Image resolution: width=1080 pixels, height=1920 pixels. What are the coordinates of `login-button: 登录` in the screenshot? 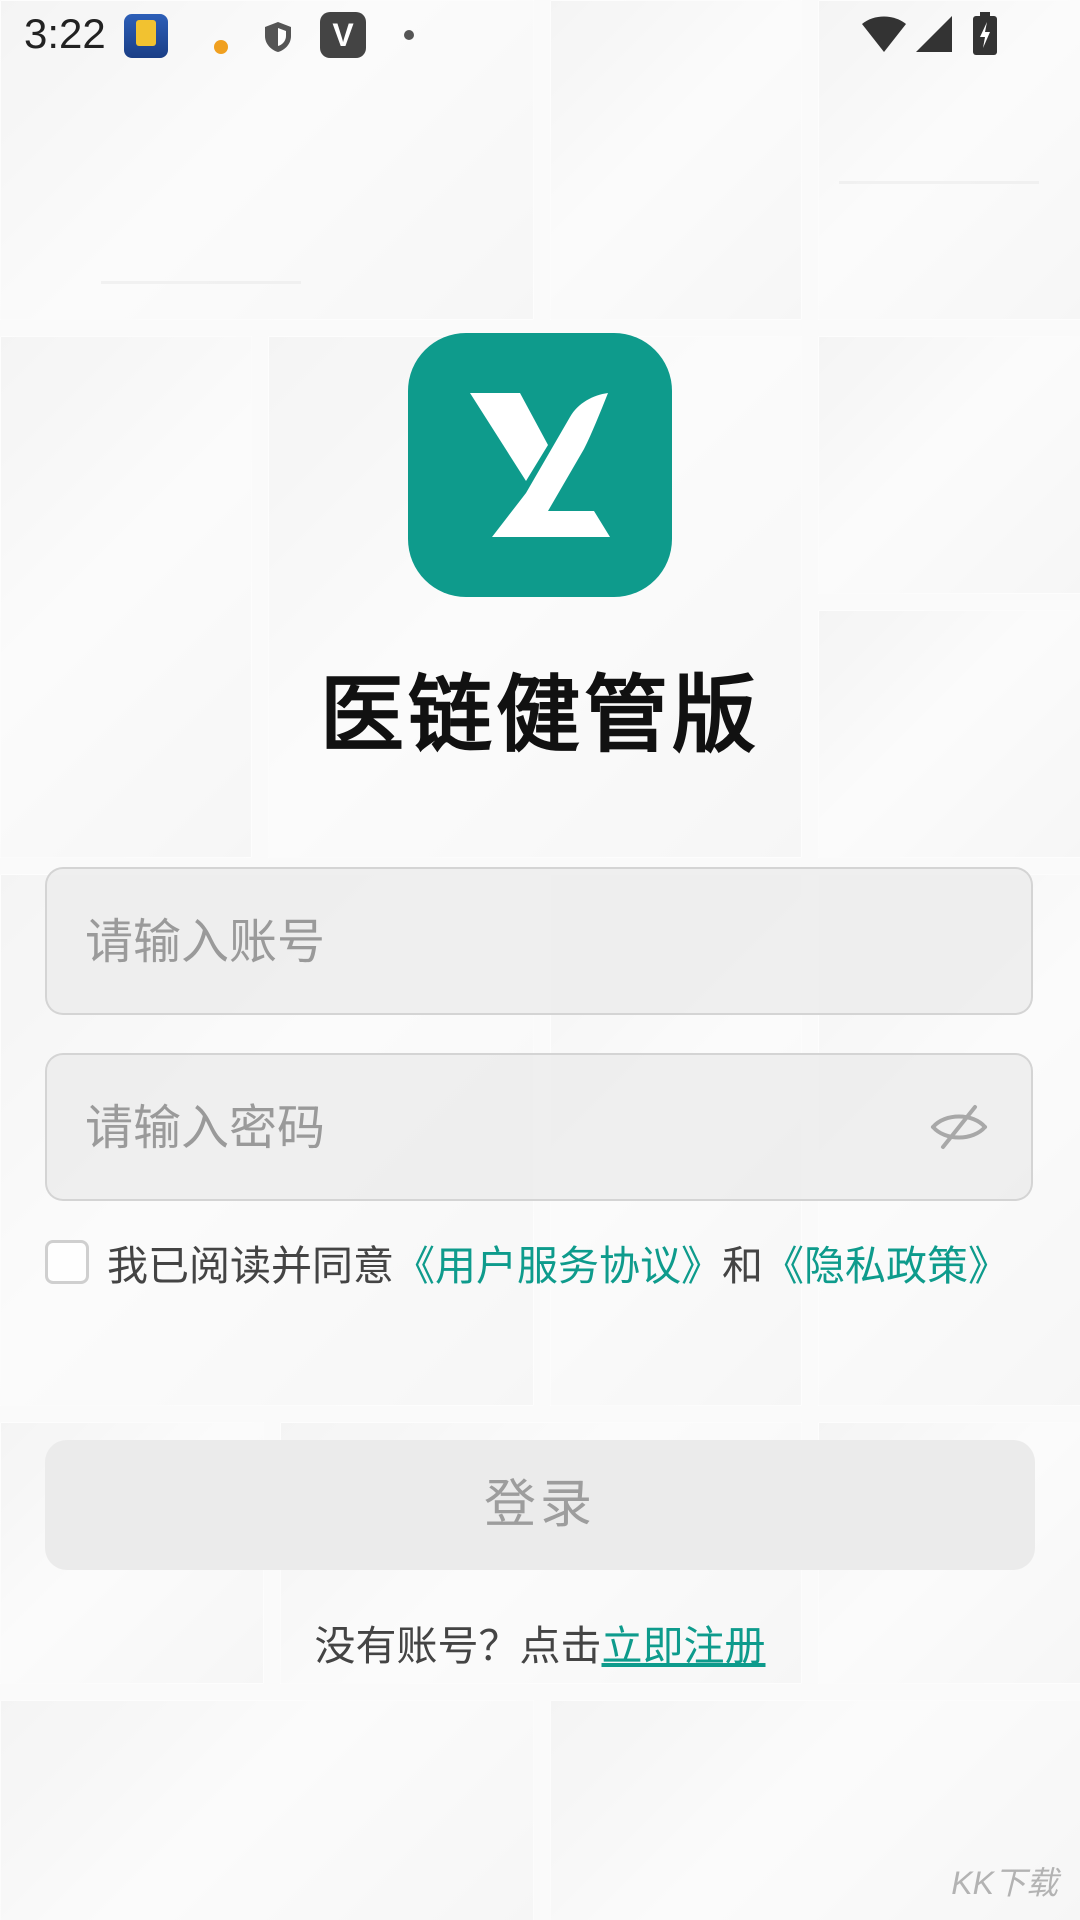 It's located at (540, 1505).